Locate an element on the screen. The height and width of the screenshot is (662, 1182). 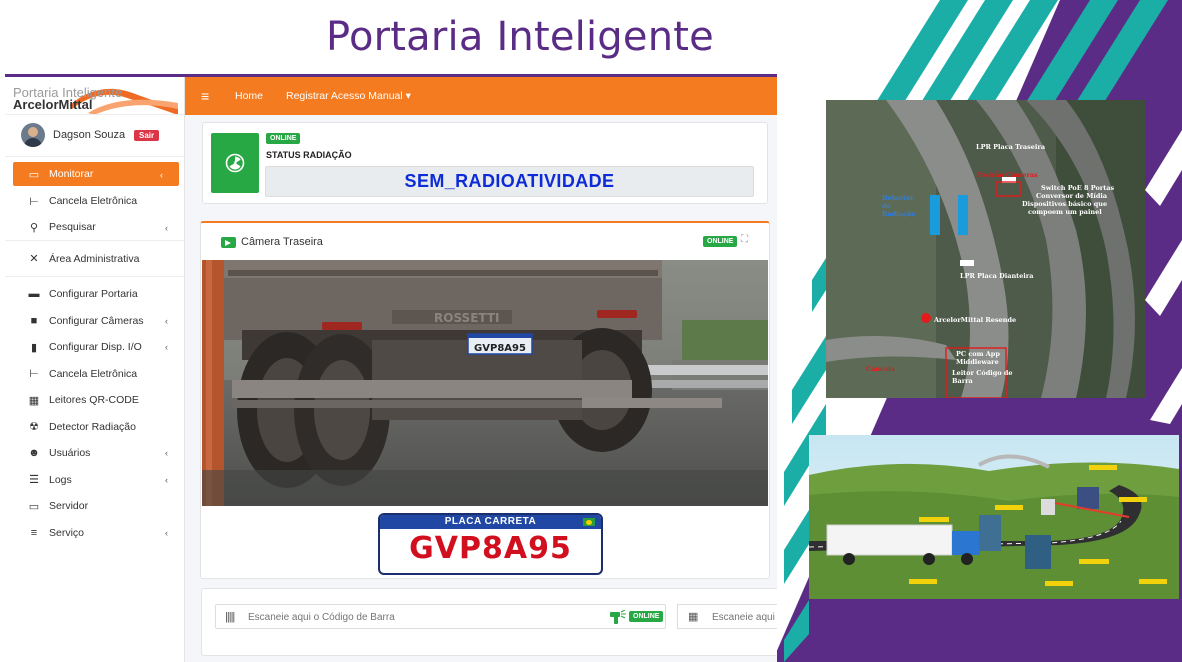
radiation-status-value: SEM_RADIOATIVIDADE is located at coordinates (509, 181).